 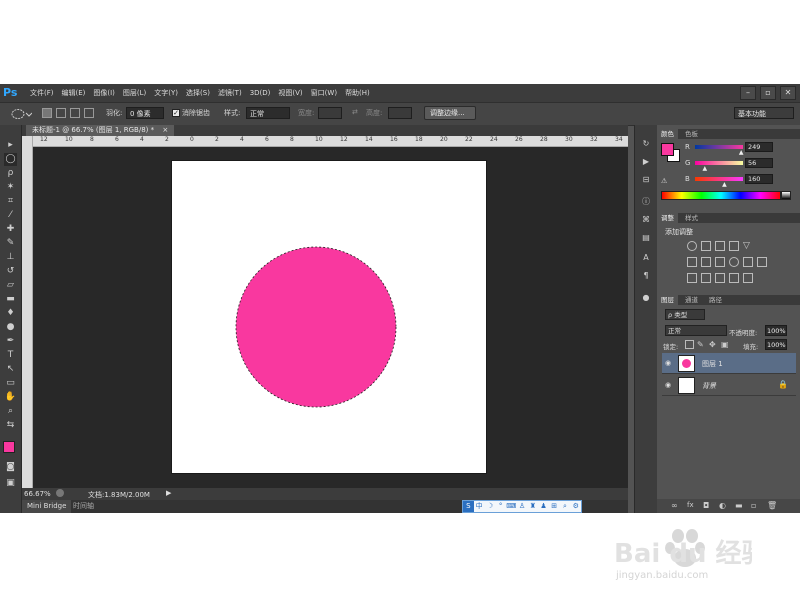 I want to click on layer-name: 背景, so click(x=709, y=386).